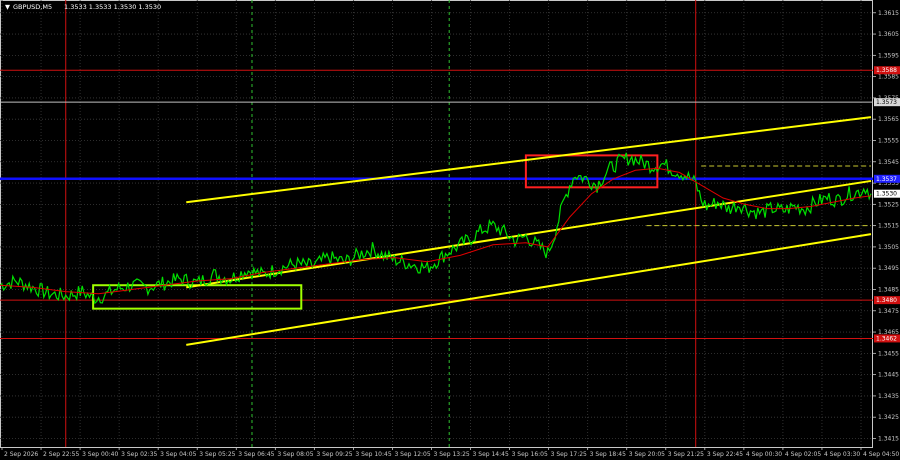 This screenshot has width=900, height=460. I want to click on ohlc-readout: 1.3533 1.3533 1.3530 1.3530, so click(112, 7).